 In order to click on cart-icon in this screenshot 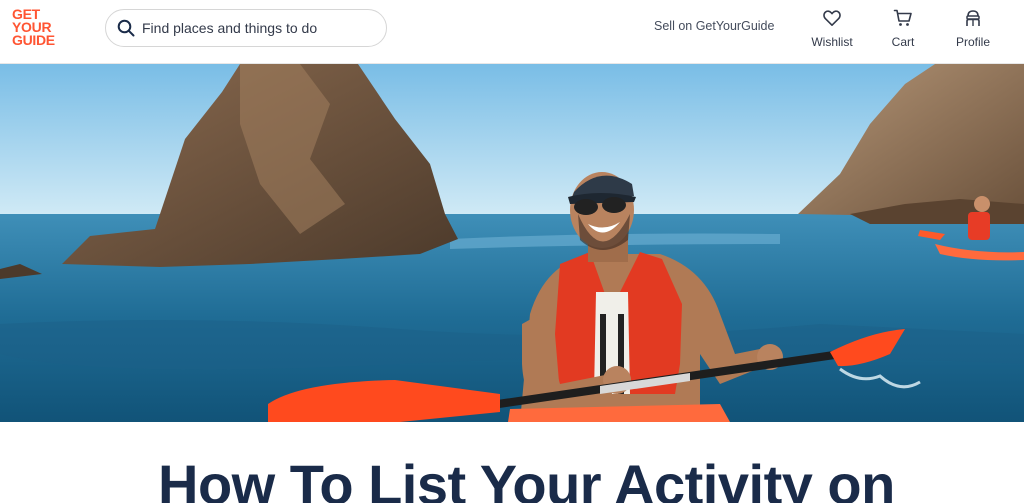, I will do `click(902, 17)`.